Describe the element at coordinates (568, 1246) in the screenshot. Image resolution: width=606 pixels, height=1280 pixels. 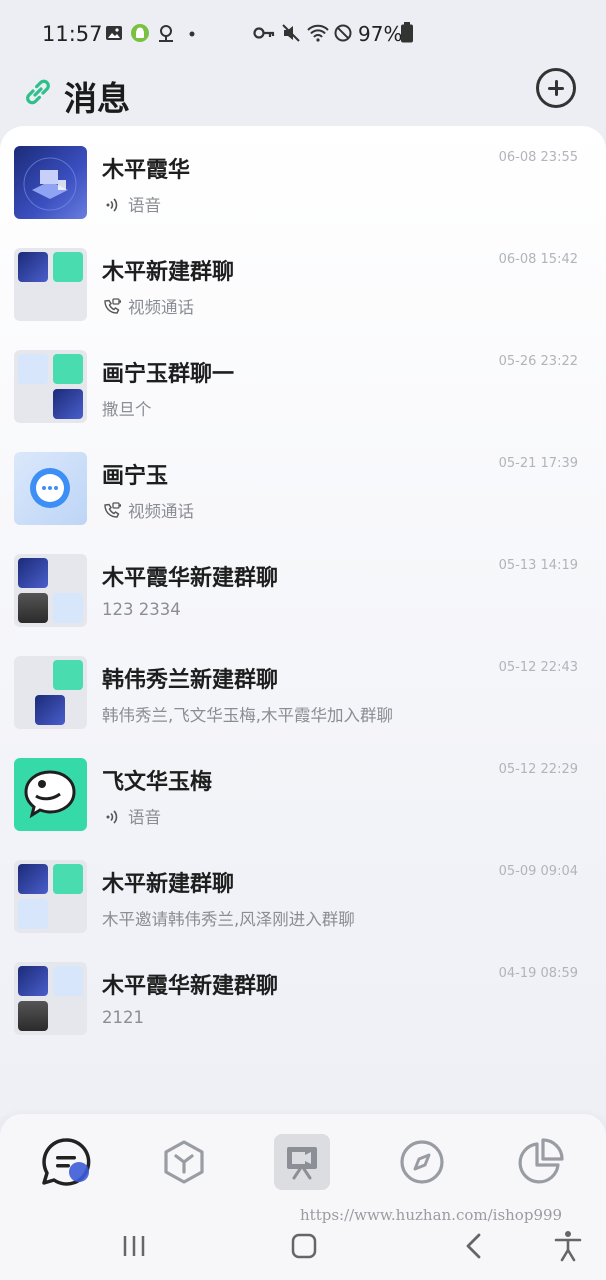
I see `accessibility-icon` at that location.